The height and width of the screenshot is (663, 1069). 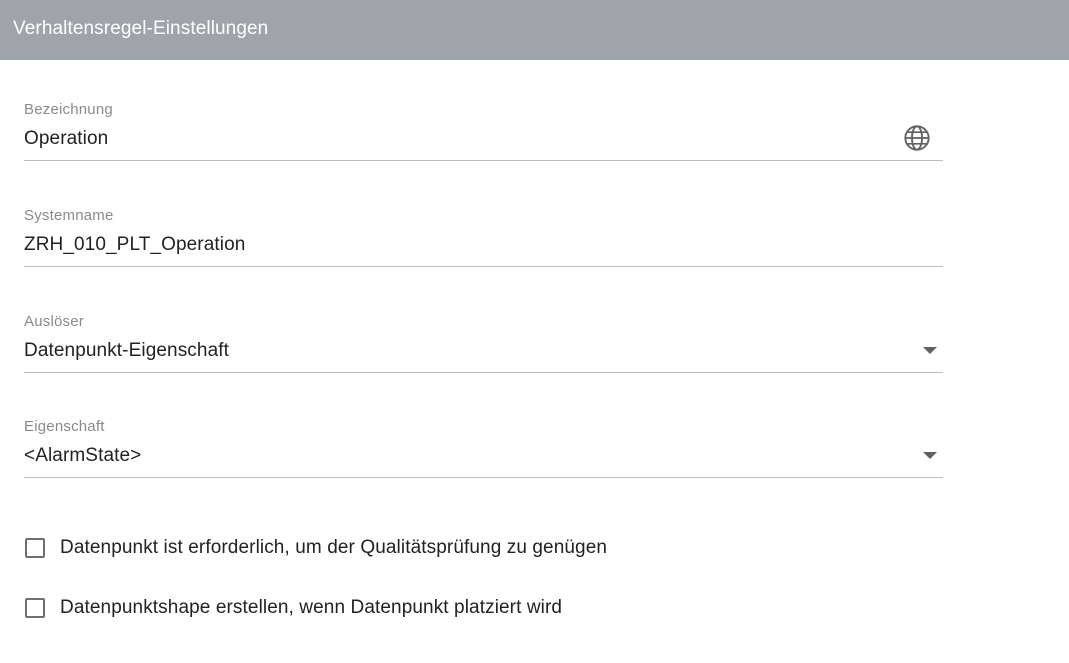 What do you see at coordinates (141, 28) in the screenshot?
I see `dialog-title: Verhaltensregel-Einstellungen` at bounding box center [141, 28].